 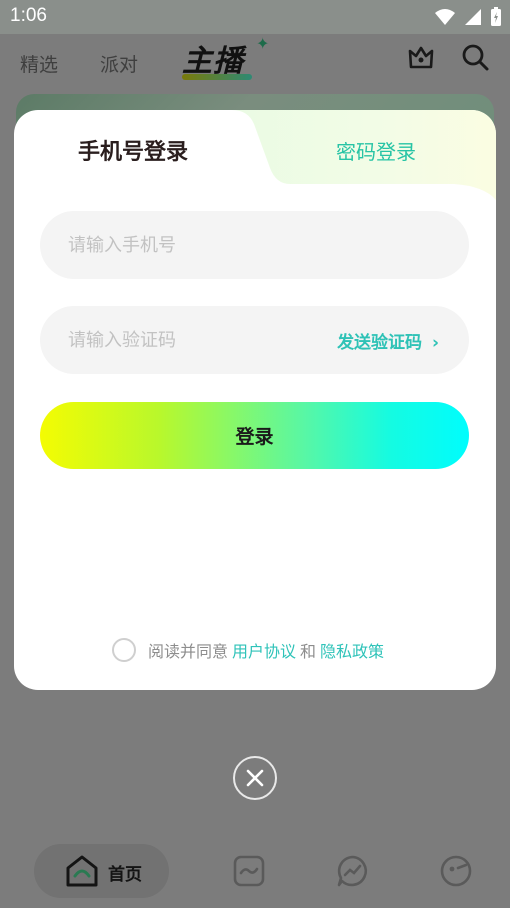 What do you see at coordinates (308, 651) in the screenshot?
I see `agreement-and: 和` at bounding box center [308, 651].